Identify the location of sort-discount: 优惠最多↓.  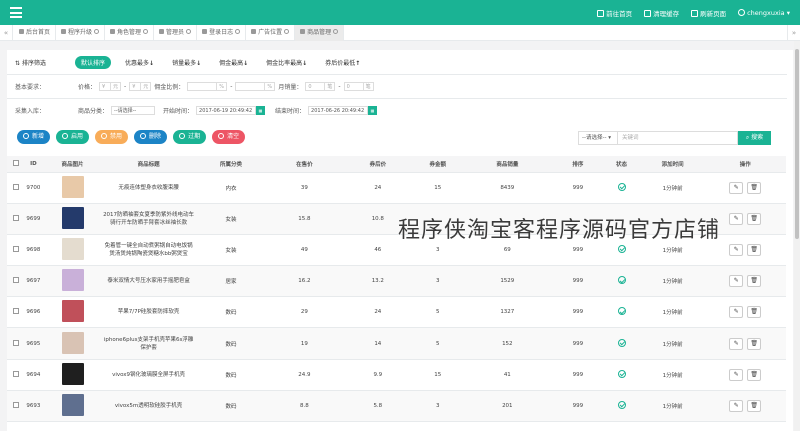
(139, 62).